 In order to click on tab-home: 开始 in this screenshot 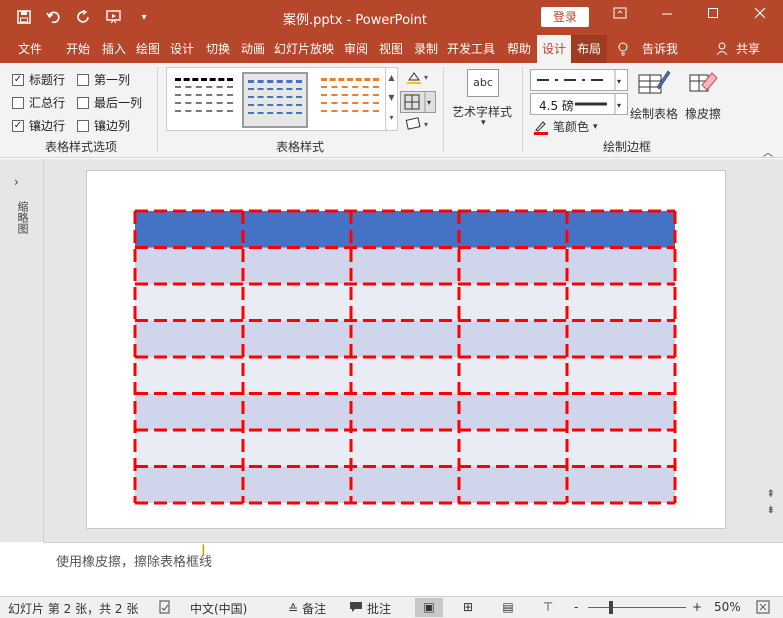, I will do `click(78, 49)`.